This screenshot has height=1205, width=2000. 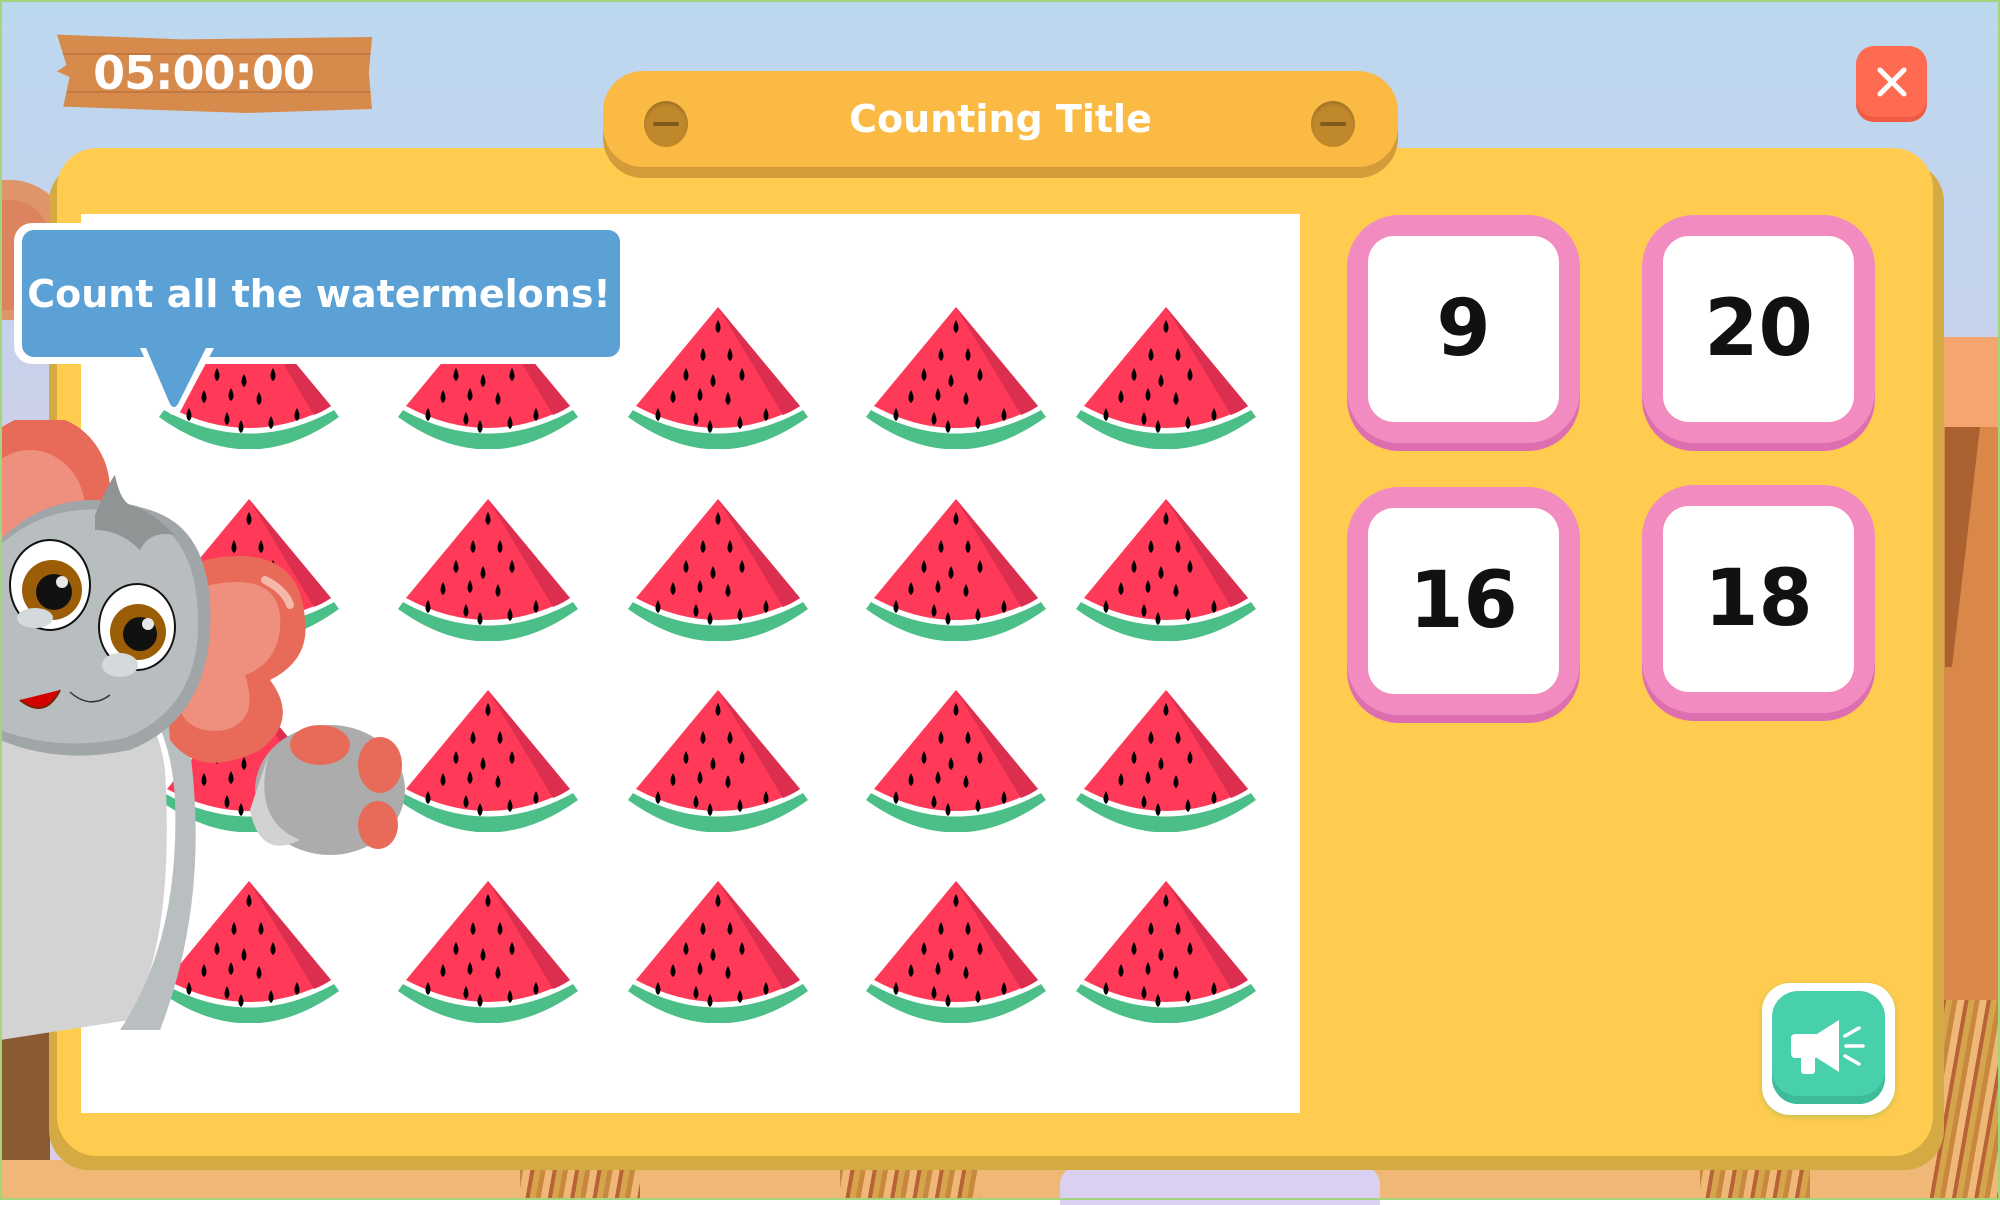 I want to click on close-button, so click(x=1891, y=81).